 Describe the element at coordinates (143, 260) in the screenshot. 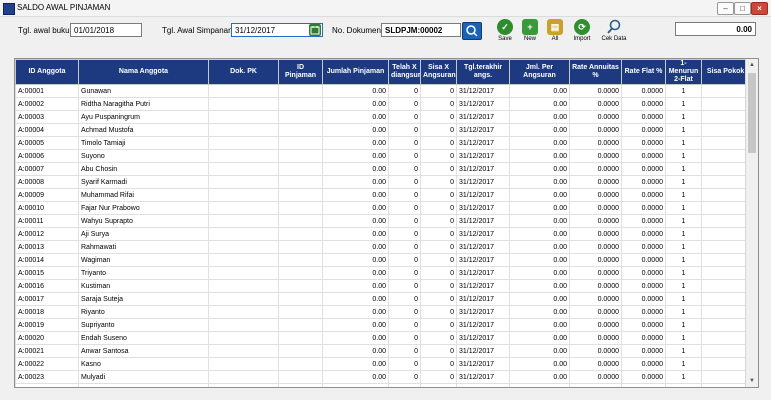

I see `table-cell-nama: Wagiman` at that location.